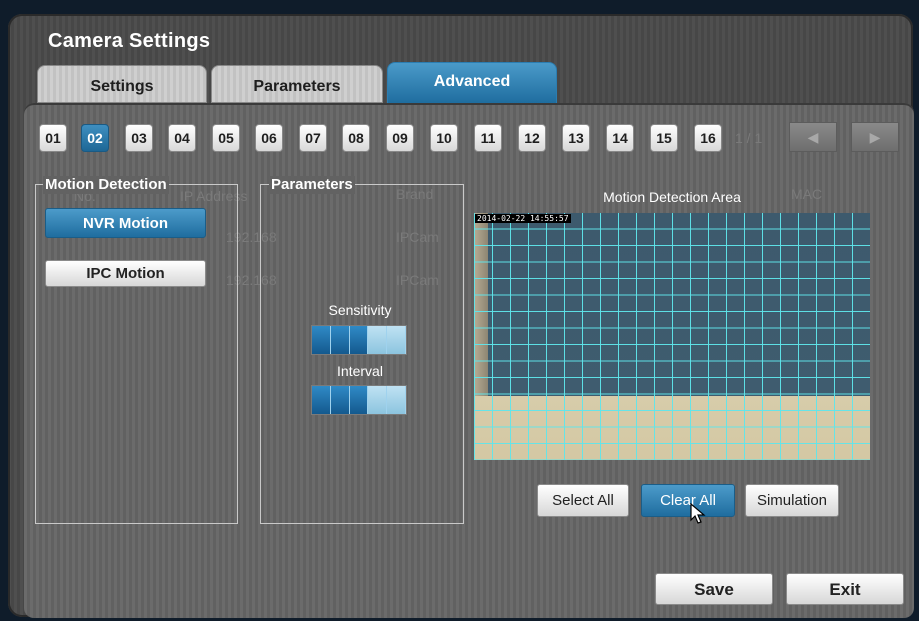 This screenshot has width=919, height=621. Describe the element at coordinates (356, 138) in the screenshot. I see `channel-button-08: 08` at that location.